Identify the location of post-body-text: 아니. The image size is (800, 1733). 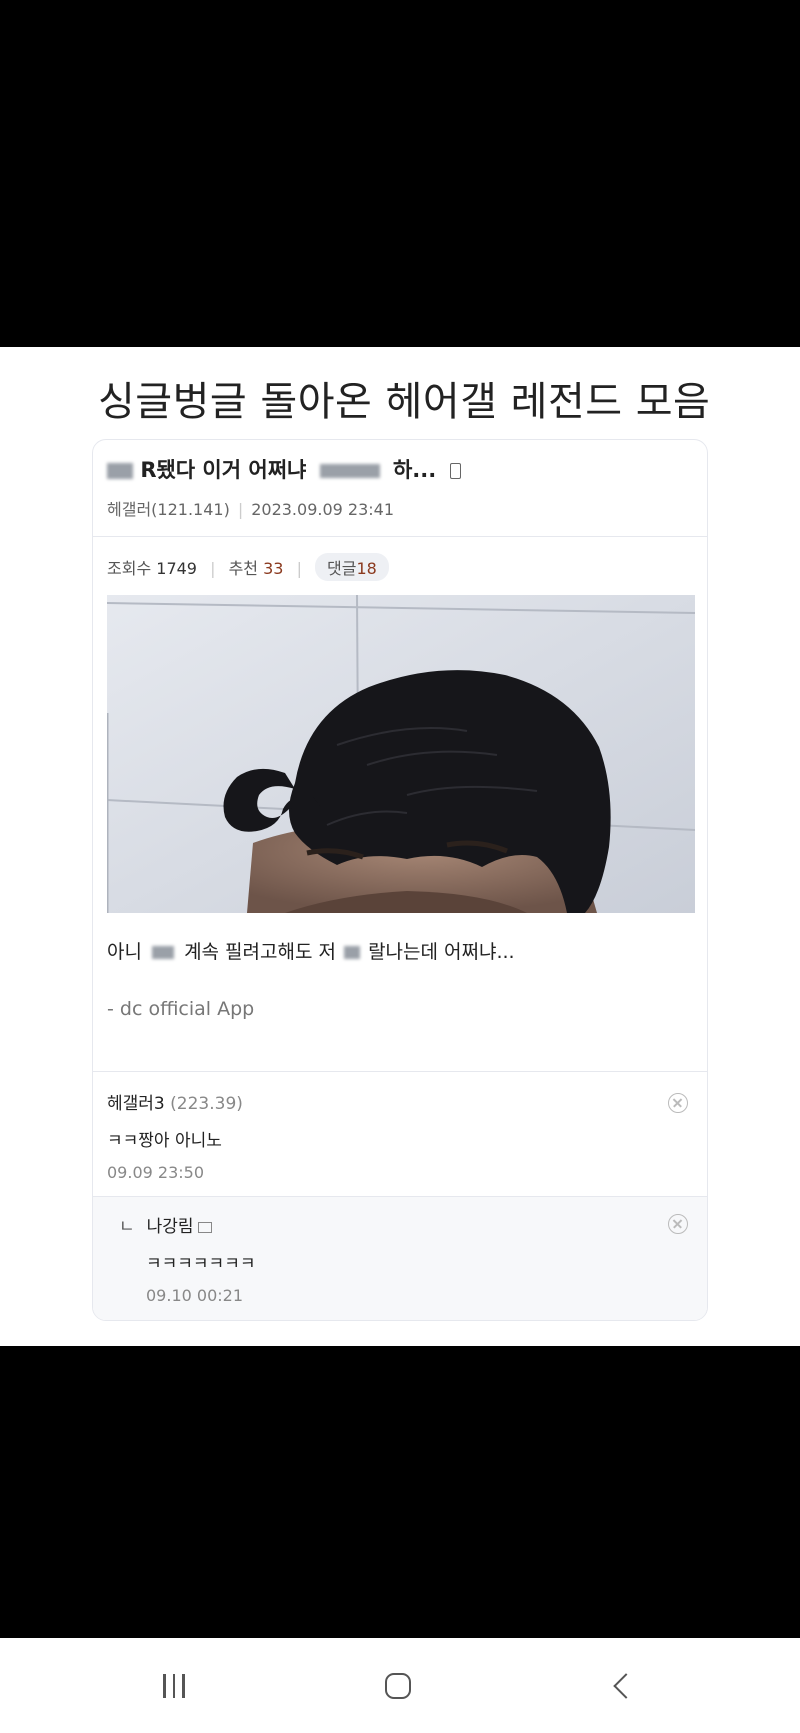
(124, 952).